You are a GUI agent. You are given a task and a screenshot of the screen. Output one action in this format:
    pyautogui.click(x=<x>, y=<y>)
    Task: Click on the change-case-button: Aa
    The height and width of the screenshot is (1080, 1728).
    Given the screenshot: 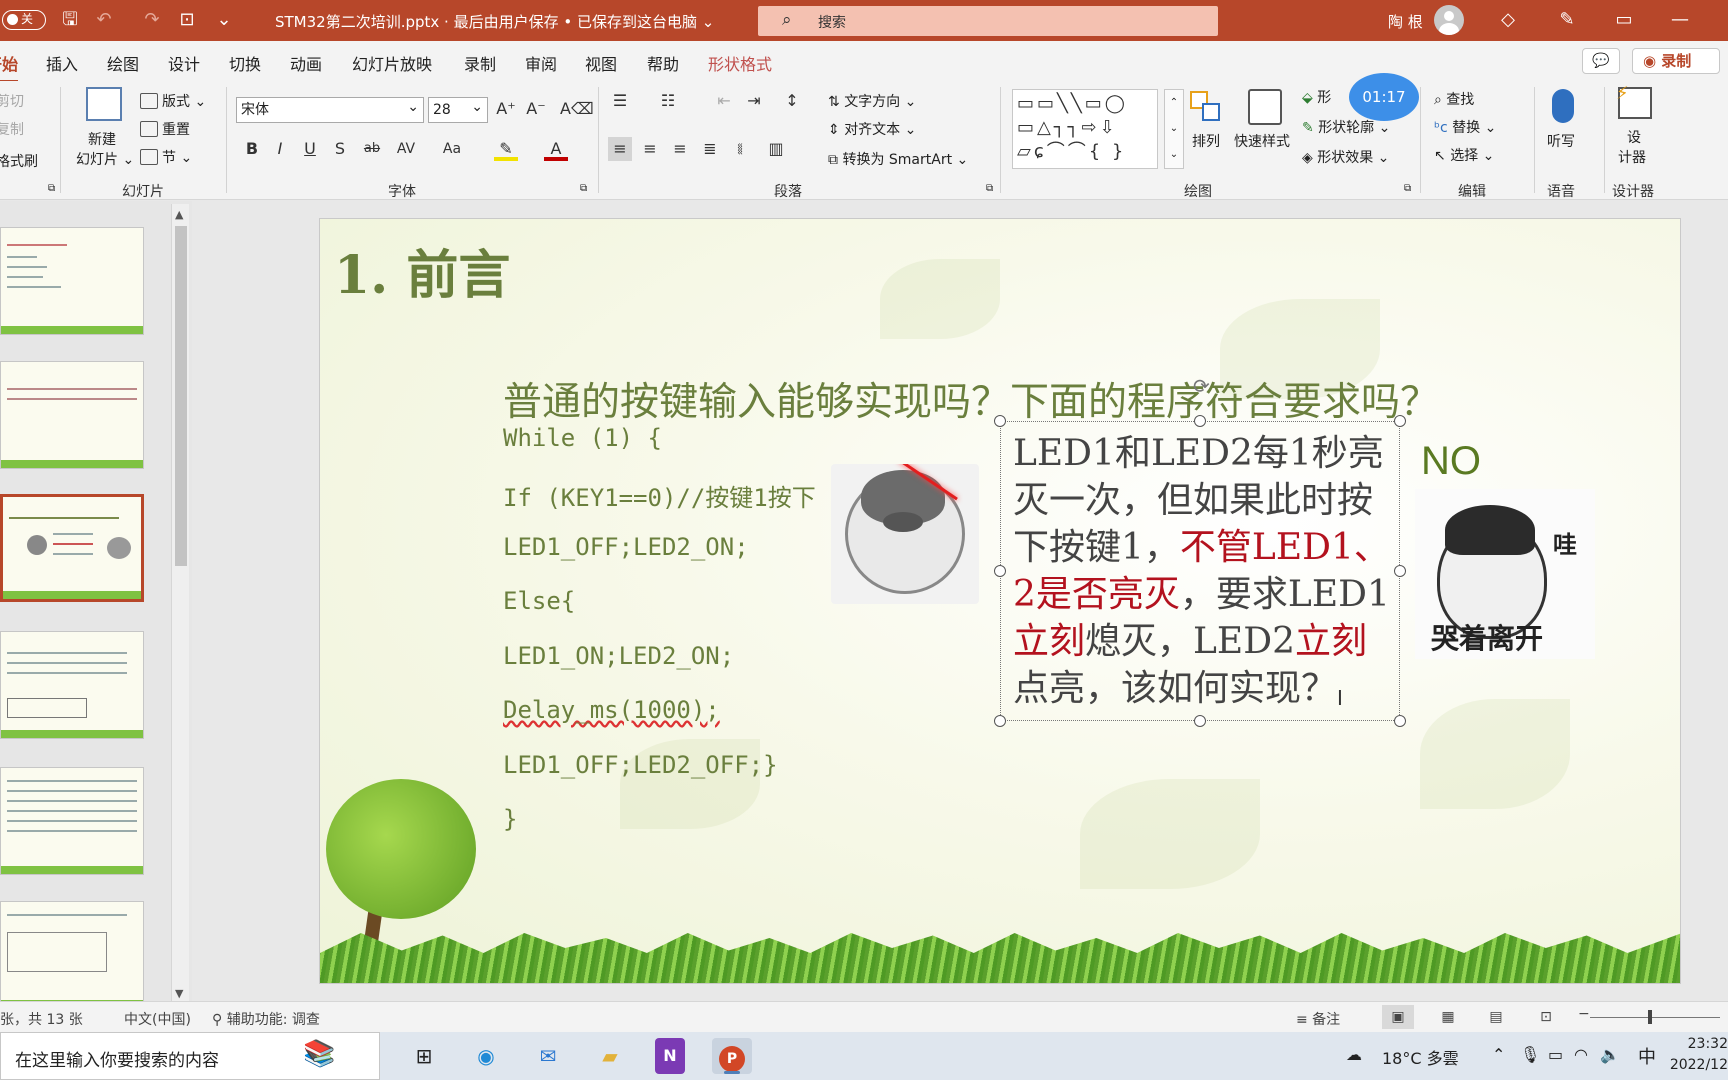 What is the action you would take?
    pyautogui.click(x=452, y=149)
    